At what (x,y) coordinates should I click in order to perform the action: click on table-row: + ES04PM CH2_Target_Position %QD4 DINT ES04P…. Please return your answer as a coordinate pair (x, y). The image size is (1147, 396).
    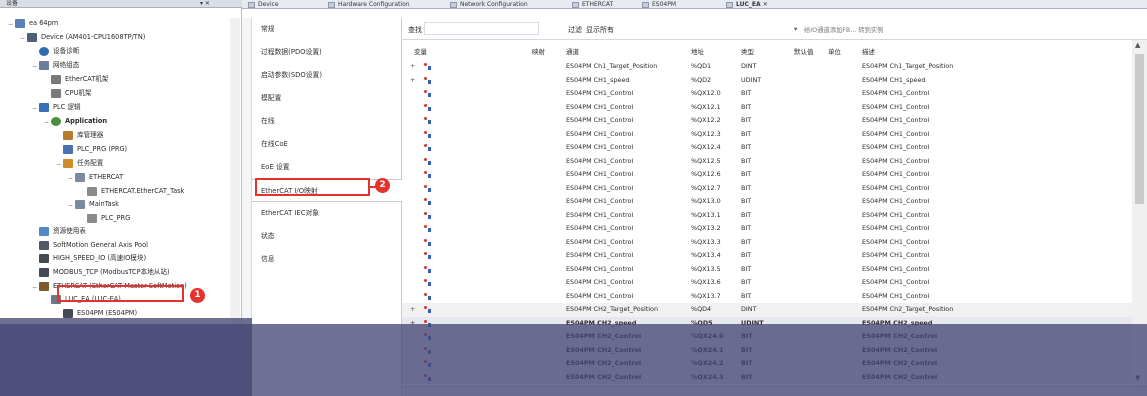
    Looking at the image, I should click on (767, 310).